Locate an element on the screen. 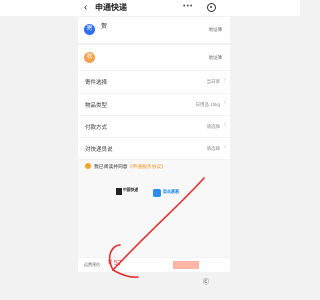 The width and height of the screenshot is (320, 300). red-annotation-arrow is located at coordinates (156, 227).